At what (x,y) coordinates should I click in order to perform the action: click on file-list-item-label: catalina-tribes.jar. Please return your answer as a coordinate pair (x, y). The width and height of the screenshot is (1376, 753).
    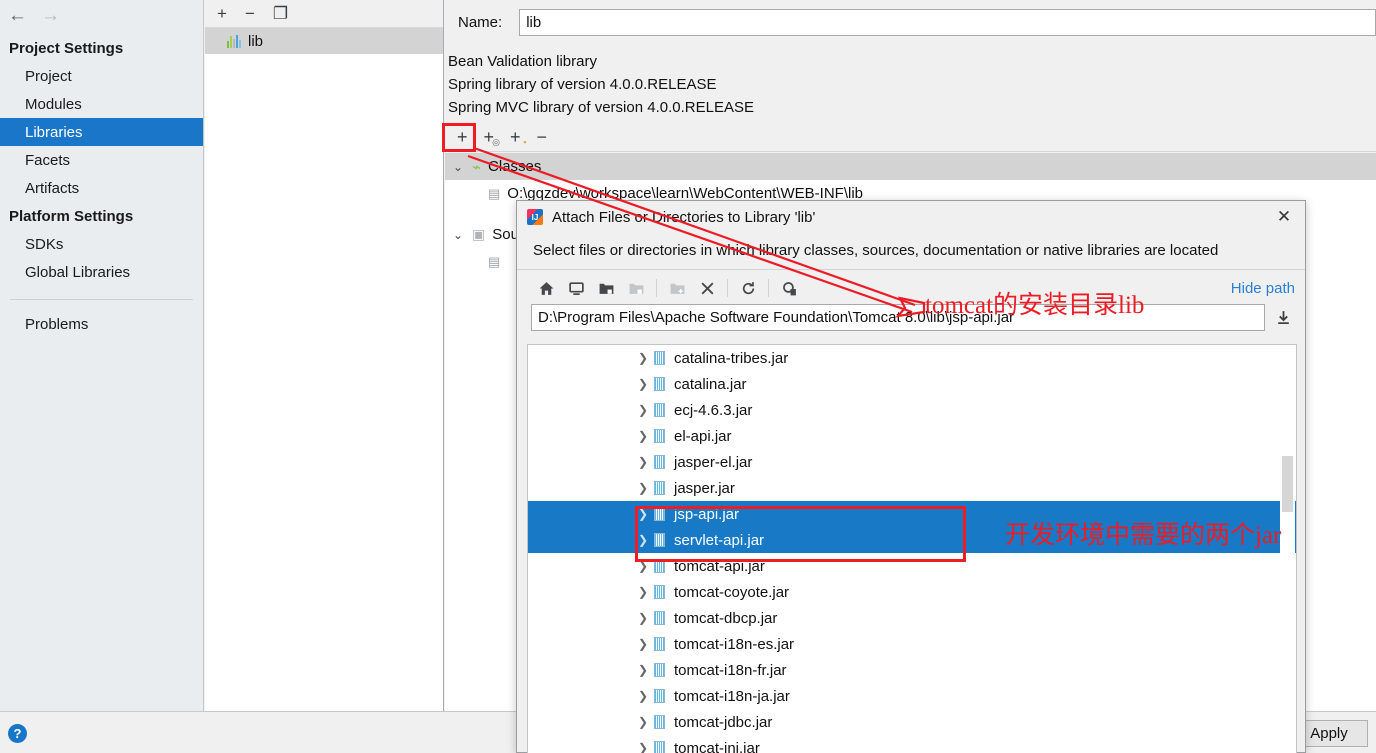
    Looking at the image, I should click on (731, 358).